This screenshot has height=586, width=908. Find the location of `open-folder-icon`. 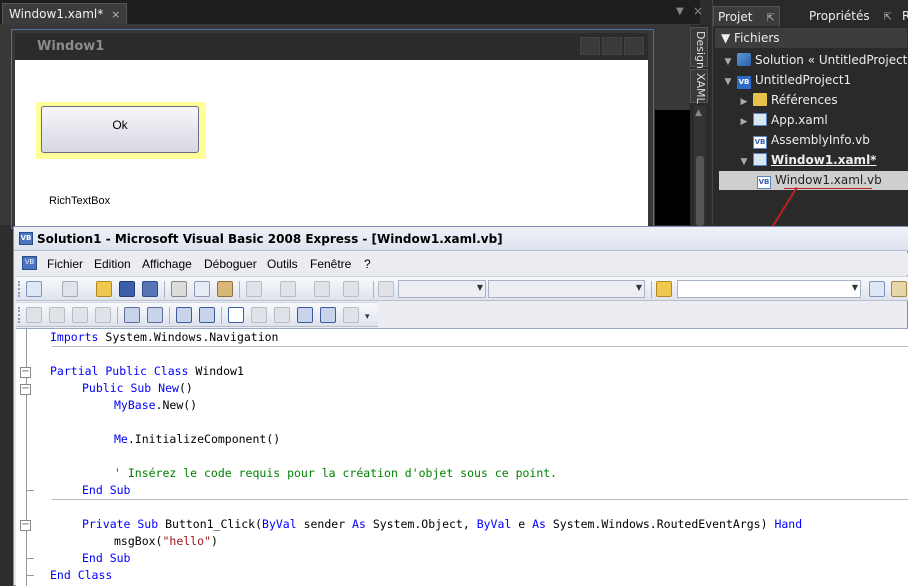

open-folder-icon is located at coordinates (104, 289).